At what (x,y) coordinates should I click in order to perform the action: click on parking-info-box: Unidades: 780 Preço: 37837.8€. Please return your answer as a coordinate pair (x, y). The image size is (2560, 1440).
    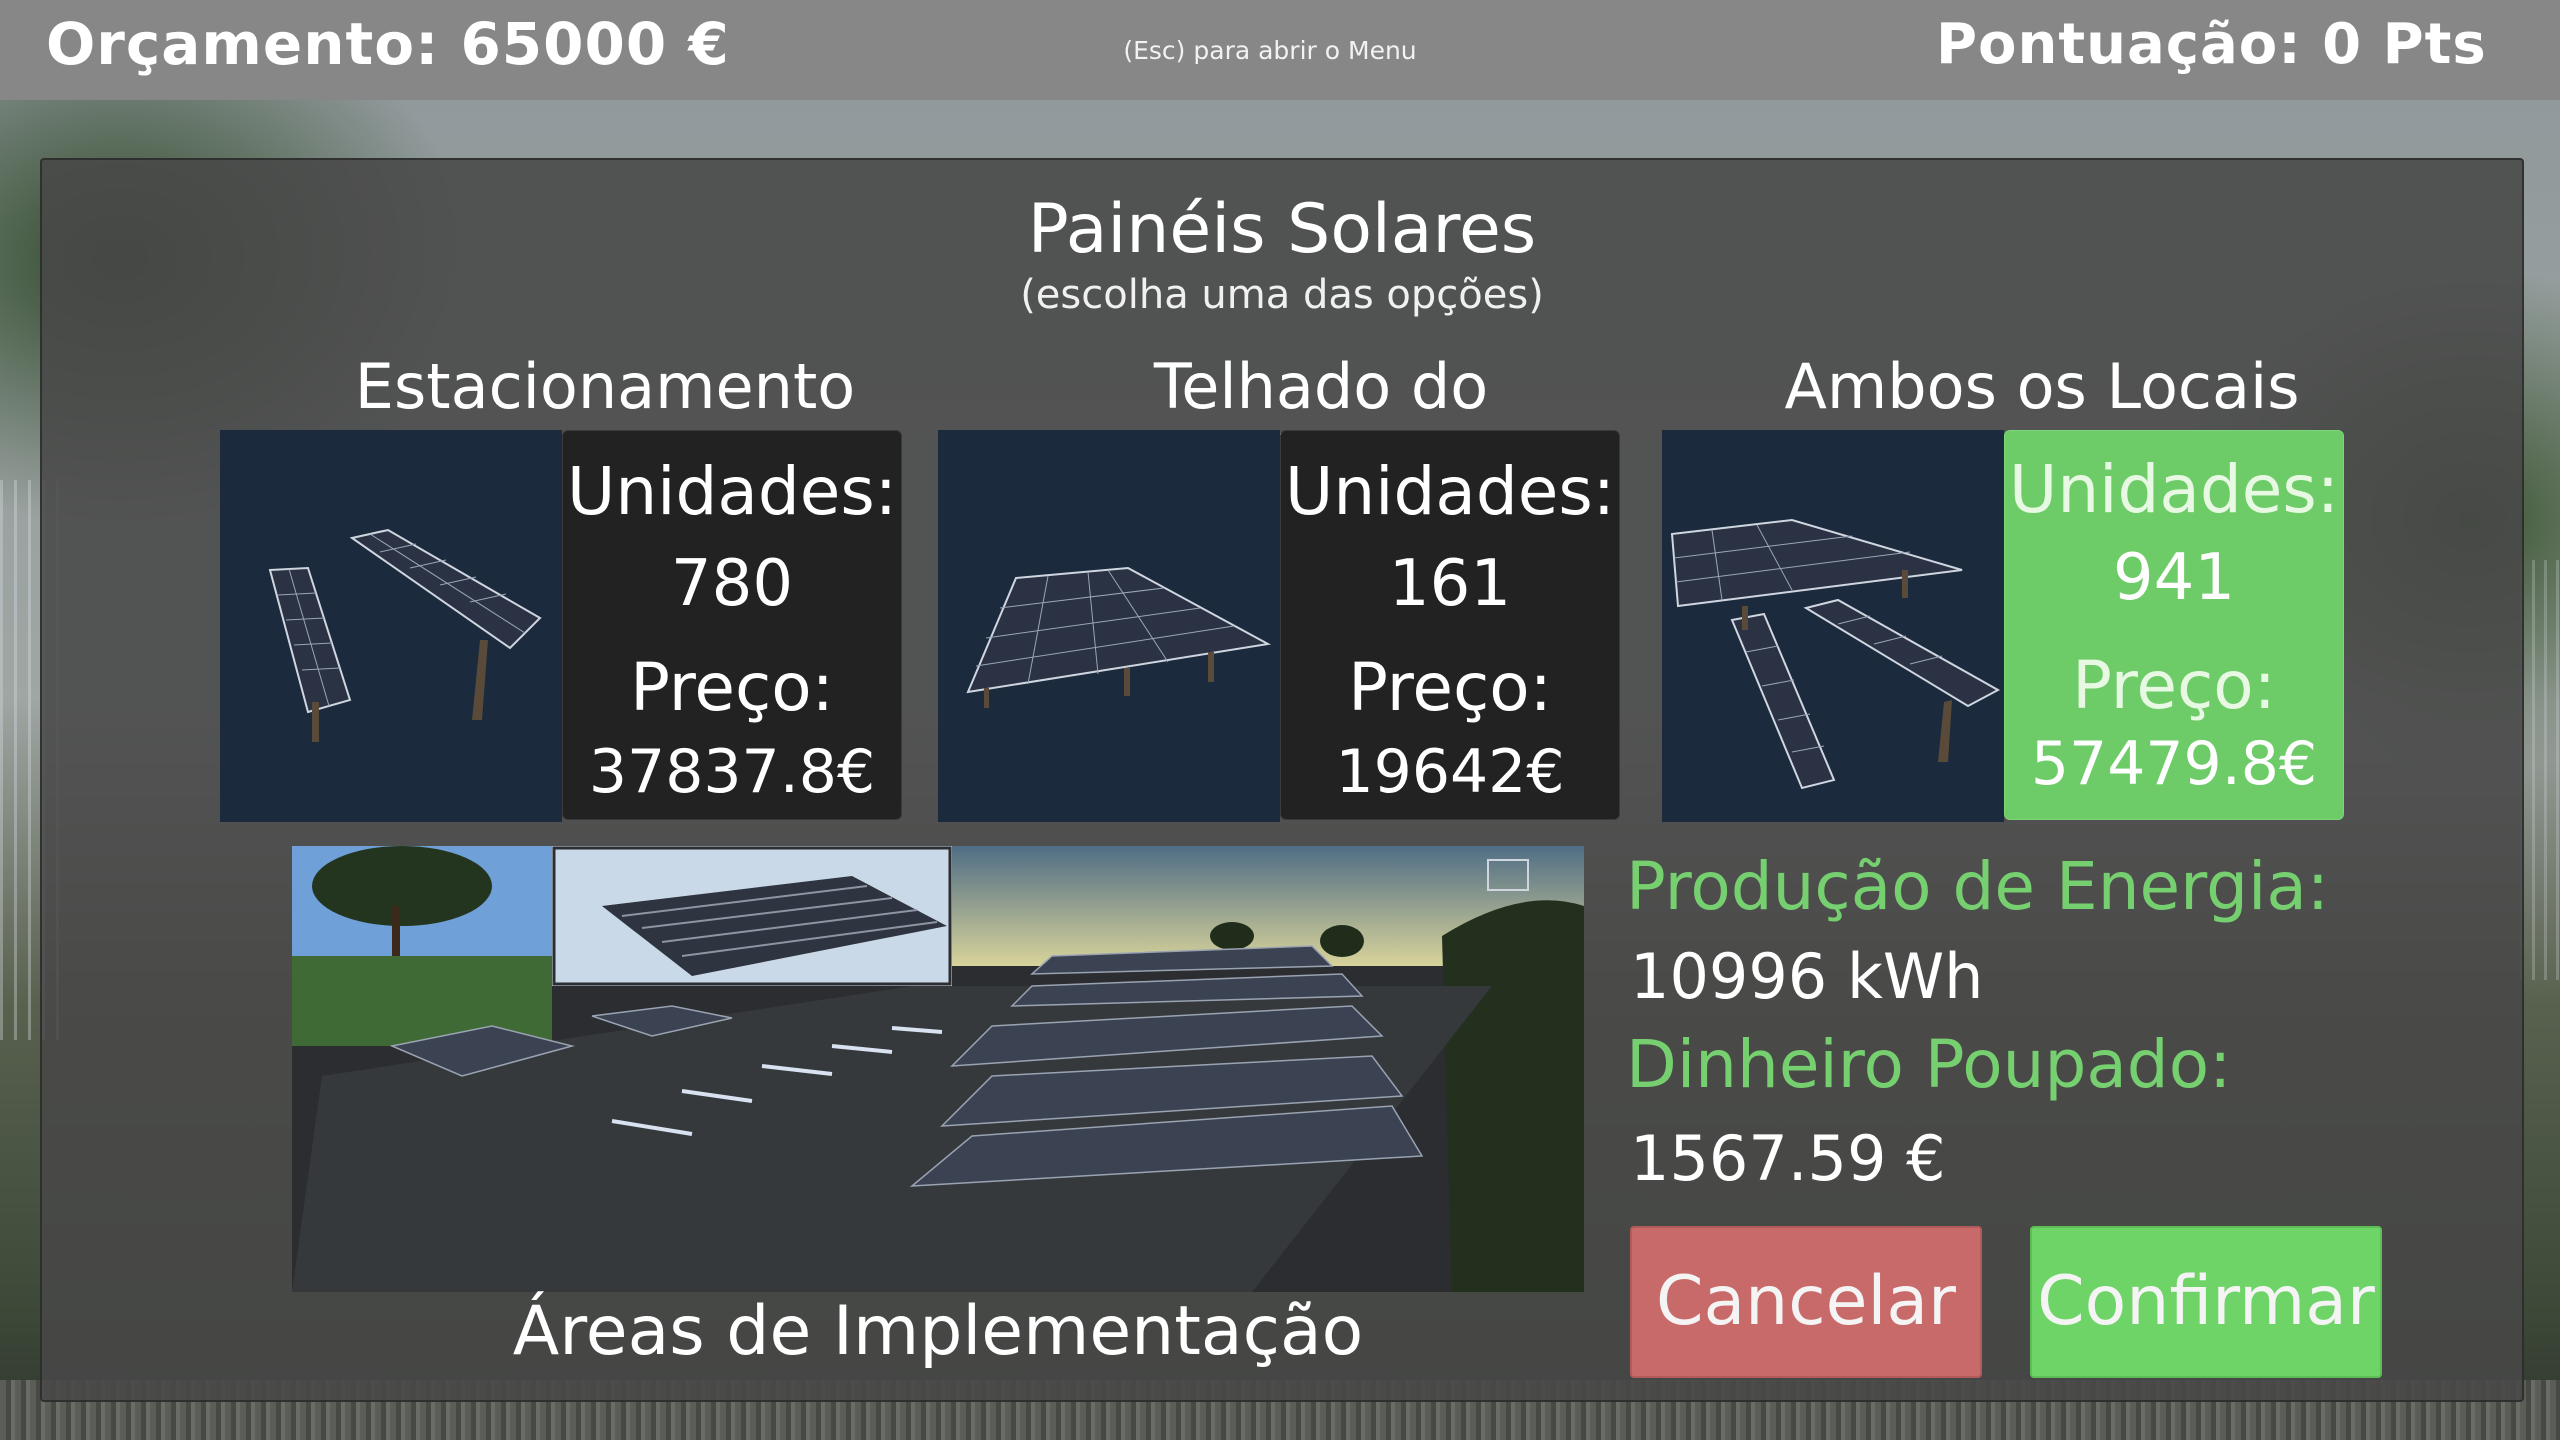
    Looking at the image, I should click on (732, 625).